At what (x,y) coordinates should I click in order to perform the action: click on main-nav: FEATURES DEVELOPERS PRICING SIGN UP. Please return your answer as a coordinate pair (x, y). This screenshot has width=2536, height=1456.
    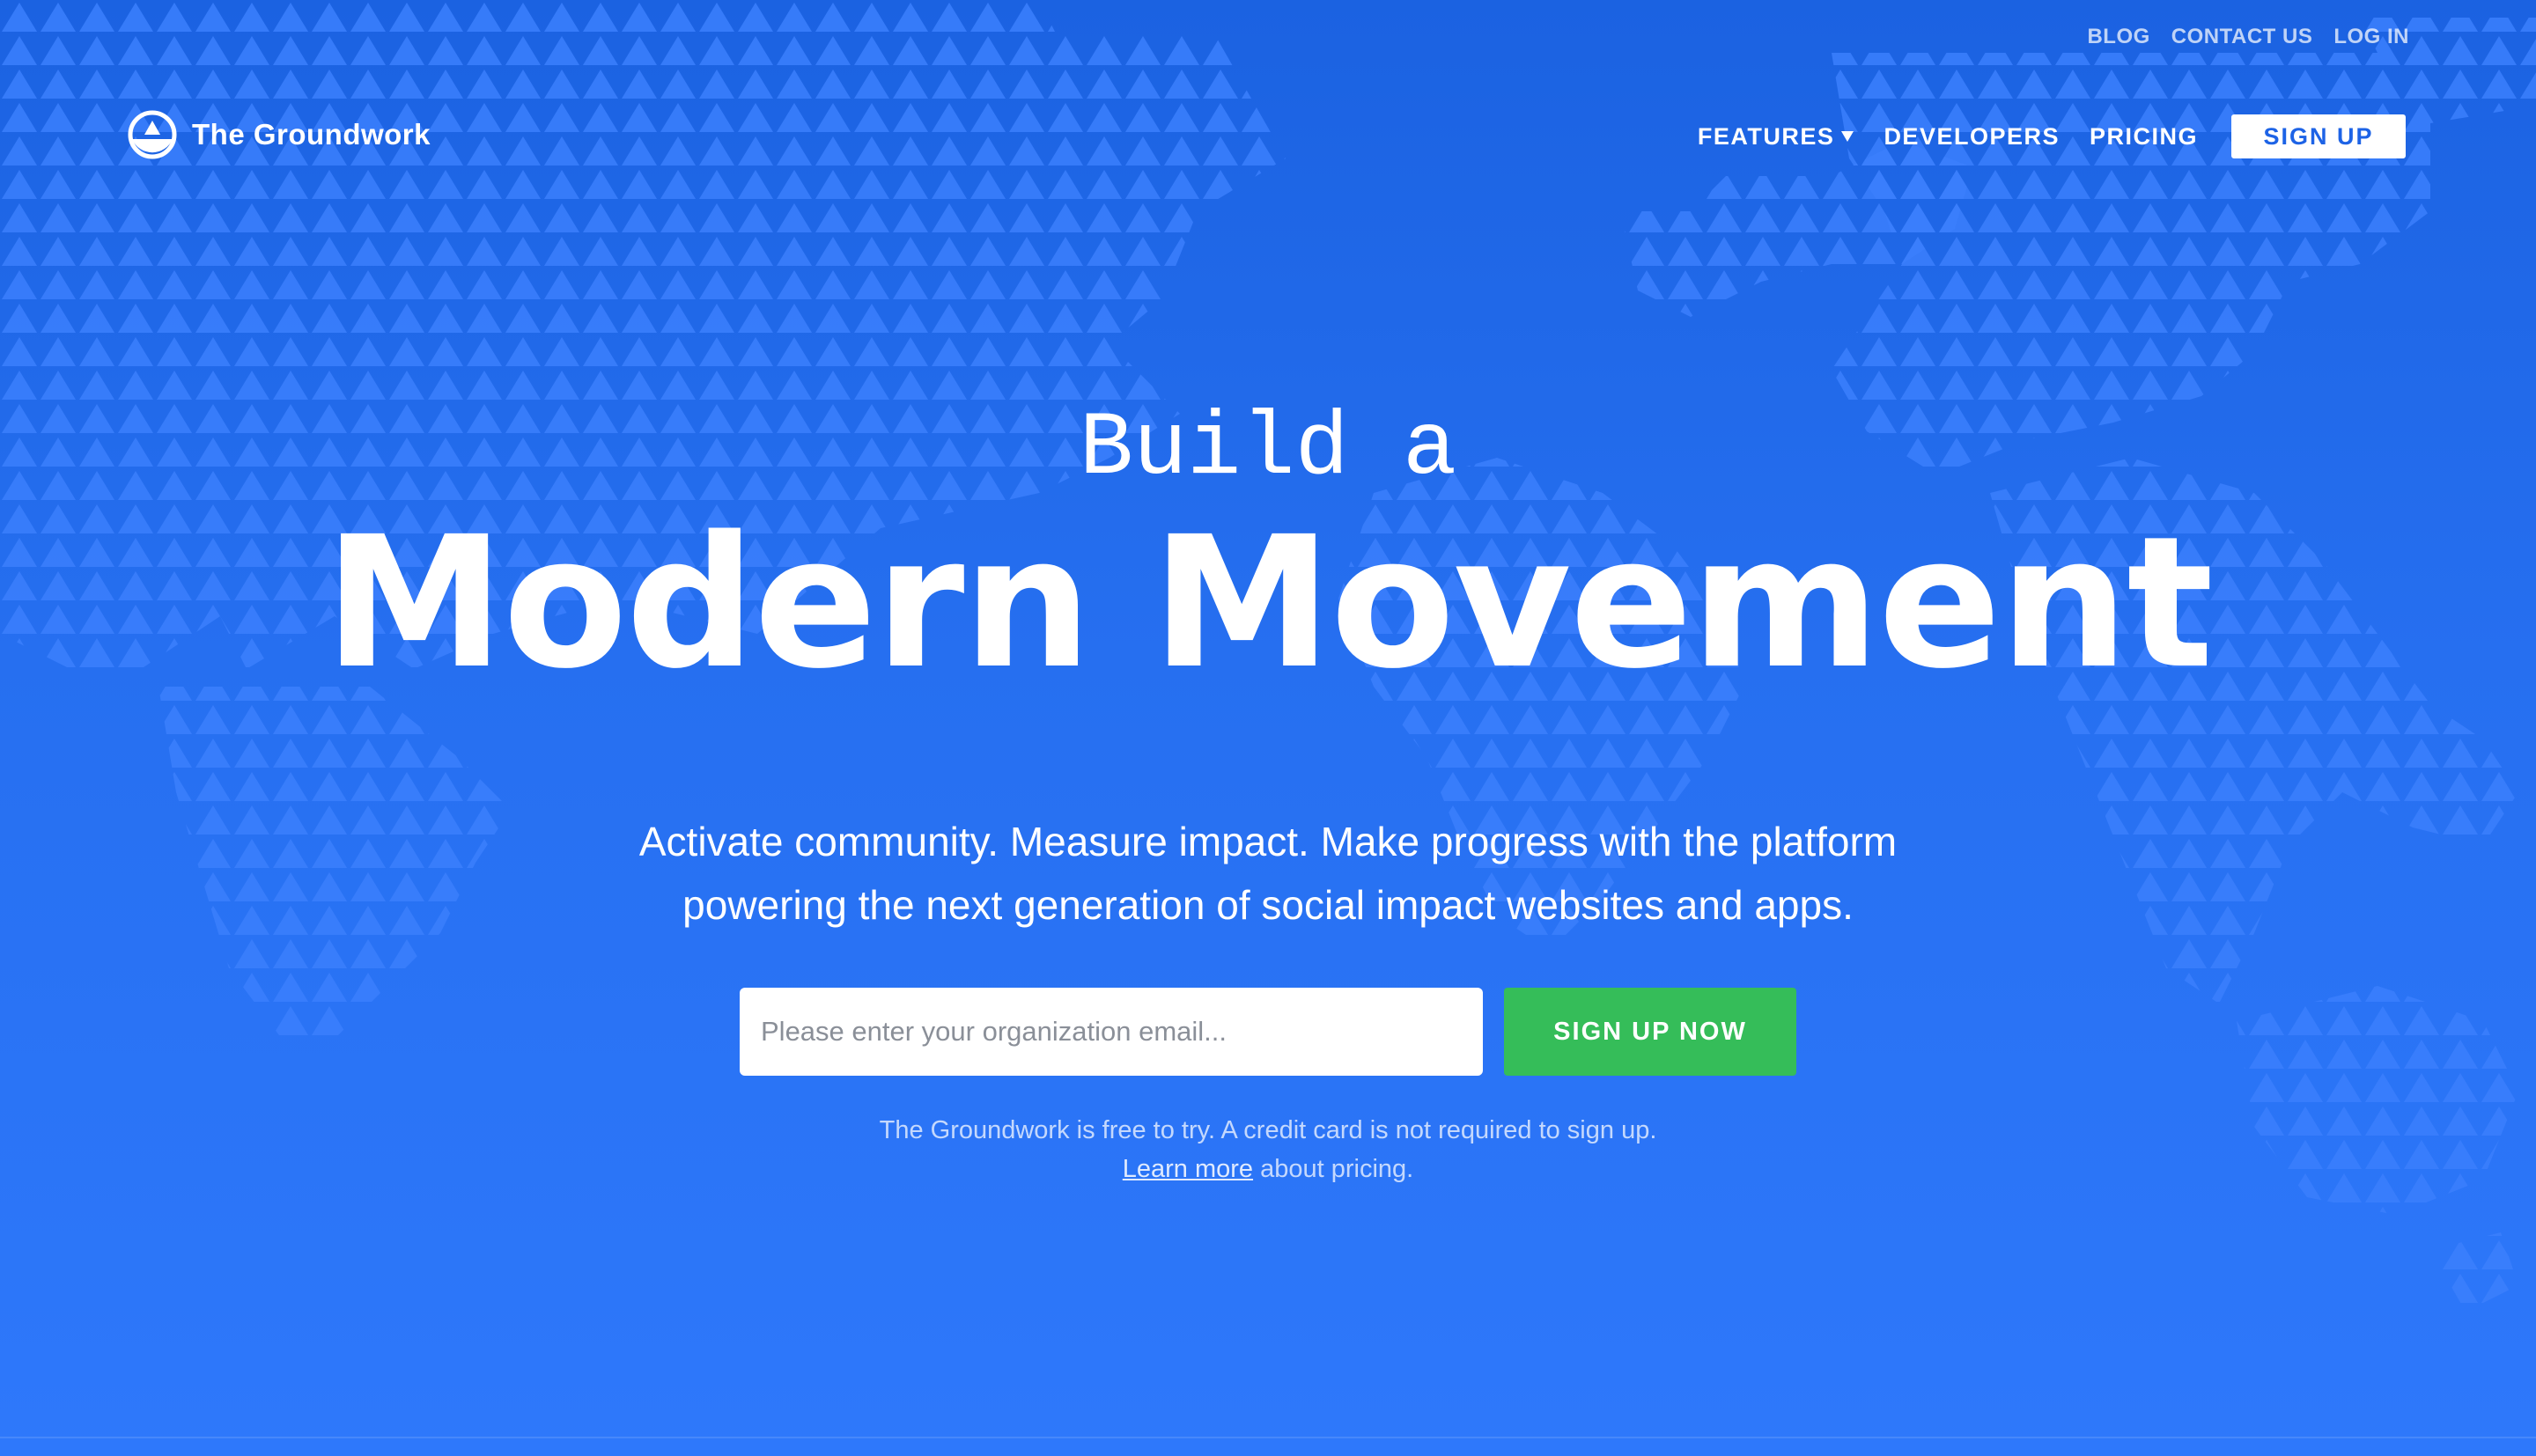
    Looking at the image, I should click on (2052, 136).